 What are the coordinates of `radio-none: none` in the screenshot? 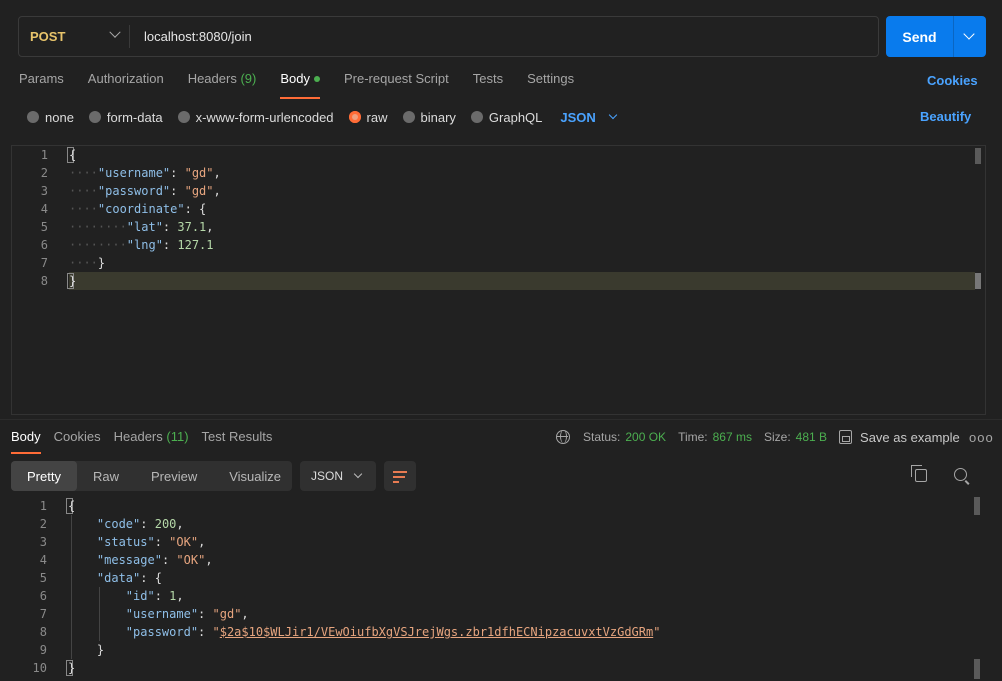 It's located at (50, 117).